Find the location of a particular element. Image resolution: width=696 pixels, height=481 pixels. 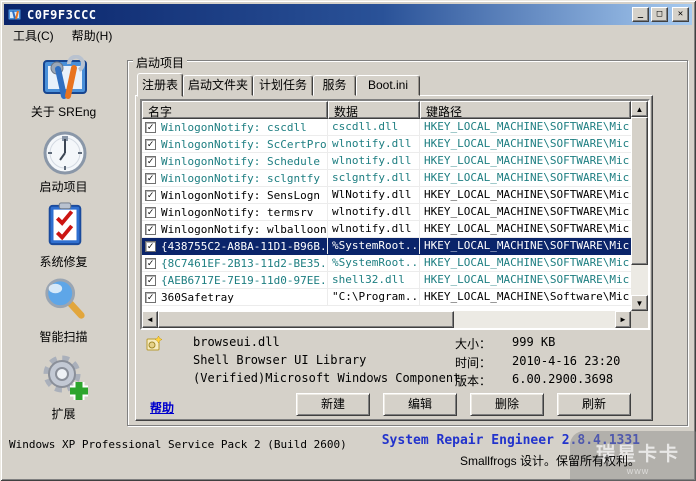

sidebar-item-scan: 智能扫描 is located at coordinates (63, 336).